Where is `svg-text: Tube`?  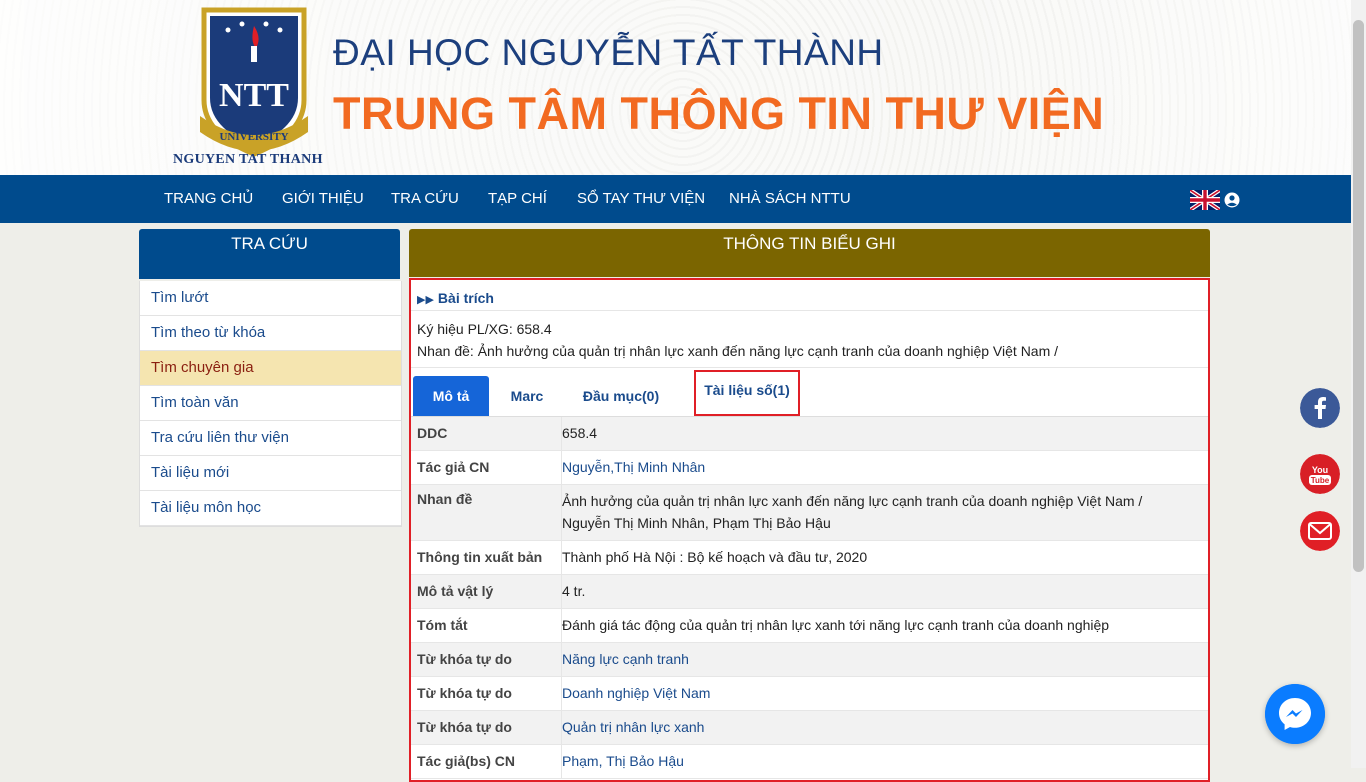 svg-text: Tube is located at coordinates (1320, 480).